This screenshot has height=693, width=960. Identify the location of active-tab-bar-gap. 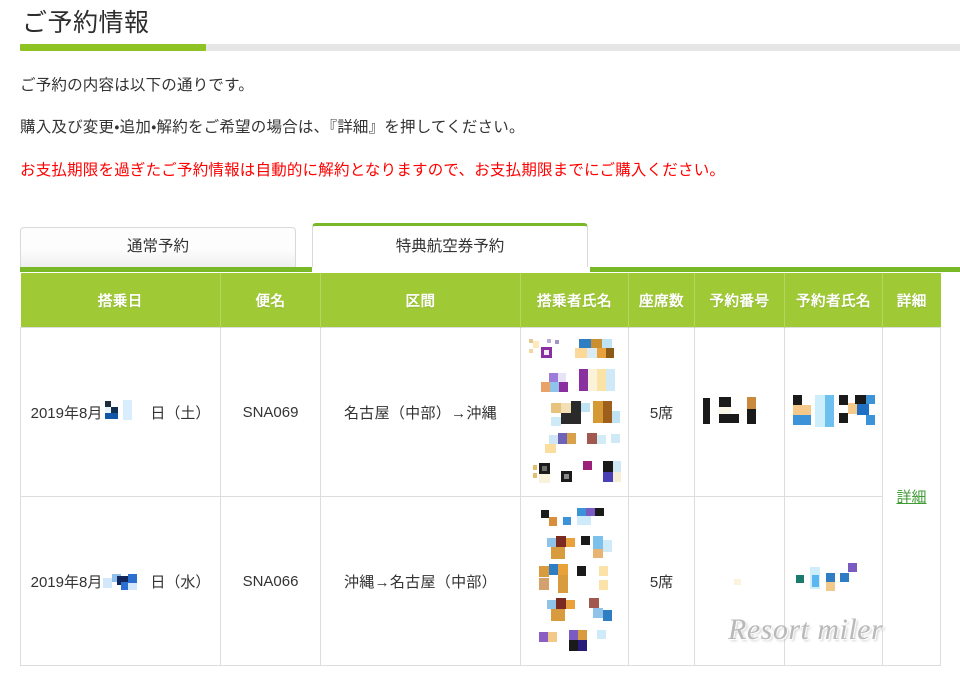
(451, 269).